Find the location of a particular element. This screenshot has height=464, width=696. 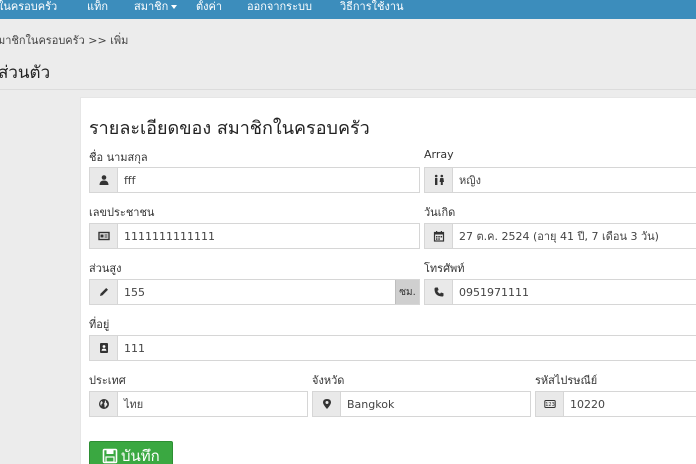

gender-icon is located at coordinates (439, 180).